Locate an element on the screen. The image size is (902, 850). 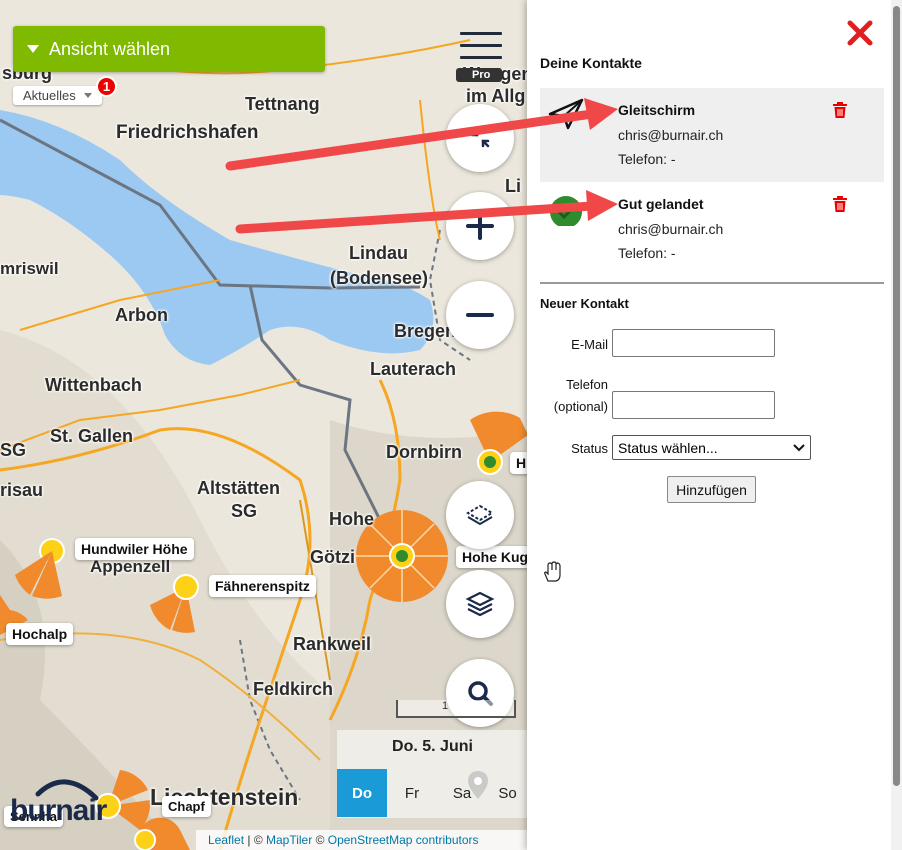
date-selector: Do. 5. Juni Do Fr Sa So is located at coordinates (432, 774).